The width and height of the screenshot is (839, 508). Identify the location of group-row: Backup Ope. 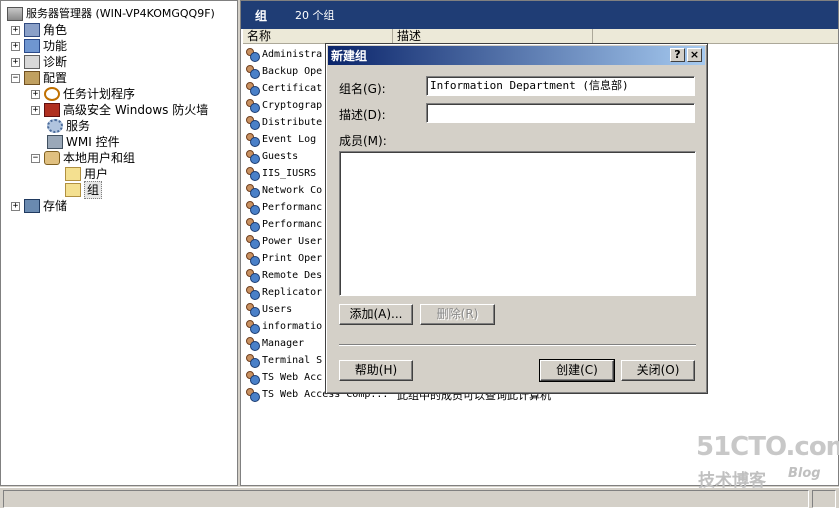
(283, 71).